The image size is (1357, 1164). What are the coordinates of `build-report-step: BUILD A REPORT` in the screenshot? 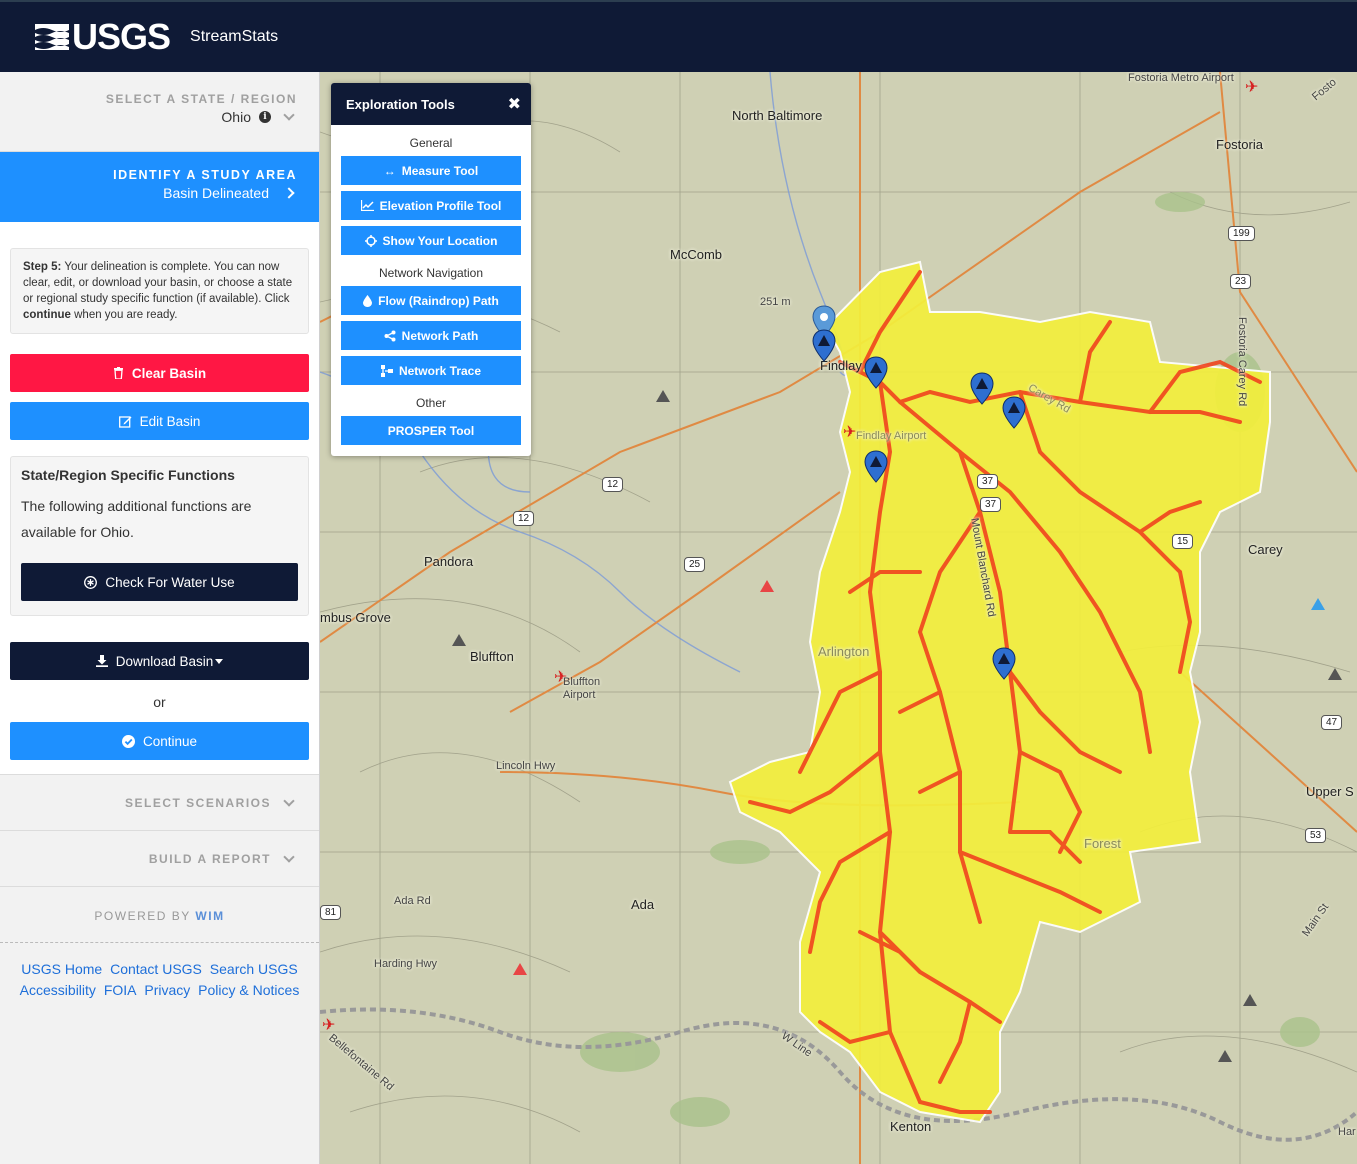 It's located at (159, 858).